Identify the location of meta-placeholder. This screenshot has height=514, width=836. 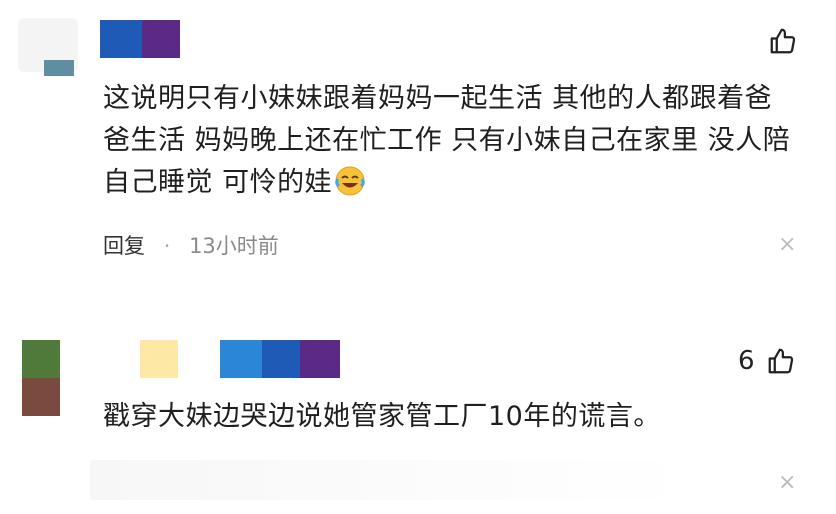
(390, 480).